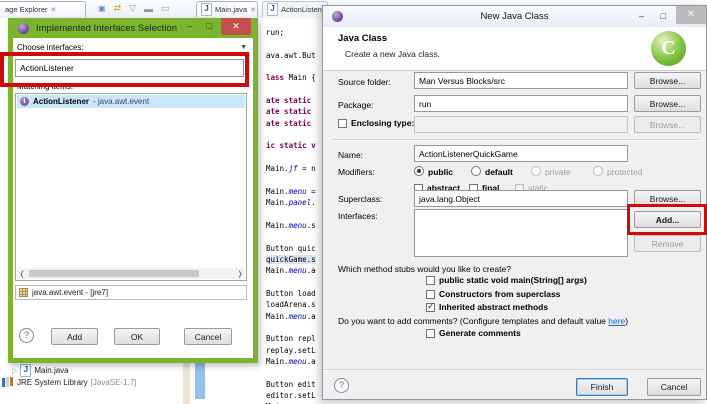  What do you see at coordinates (7, 382) in the screenshot?
I see `library-books-icon` at bounding box center [7, 382].